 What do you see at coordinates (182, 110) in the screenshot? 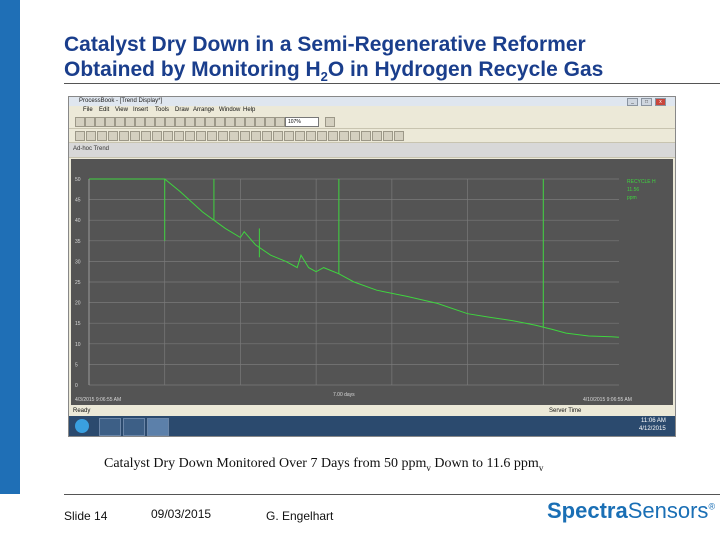
I see `menu-draw: Draw` at bounding box center [182, 110].